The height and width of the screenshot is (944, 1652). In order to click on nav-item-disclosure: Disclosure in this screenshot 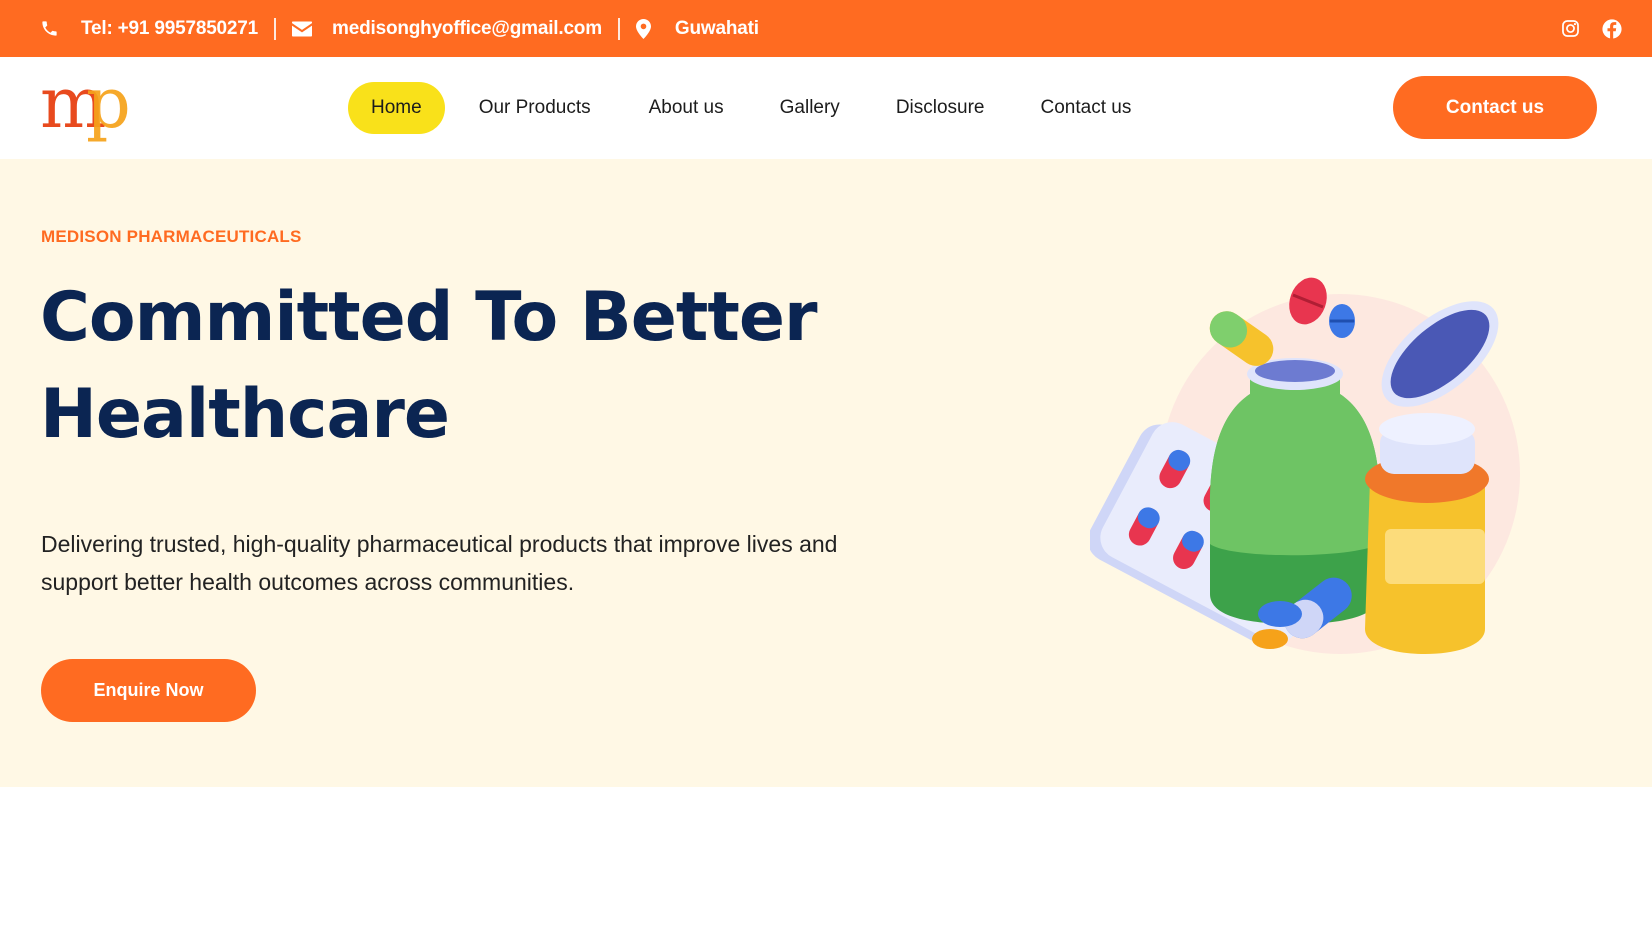, I will do `click(940, 108)`.